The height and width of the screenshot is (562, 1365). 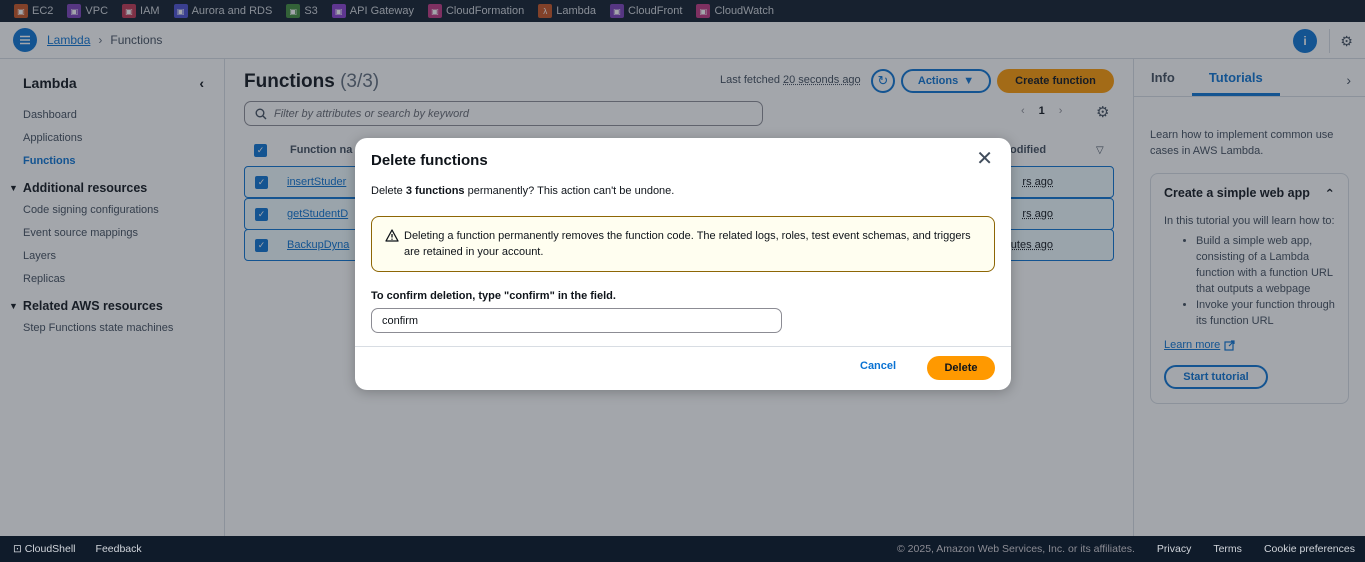 I want to click on delete-button: Delete, so click(x=961, y=368).